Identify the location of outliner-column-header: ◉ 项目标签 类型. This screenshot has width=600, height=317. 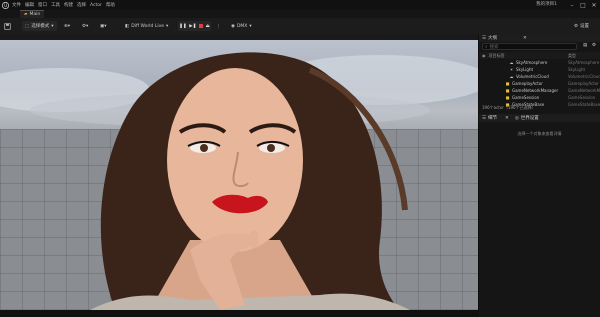
(539, 55).